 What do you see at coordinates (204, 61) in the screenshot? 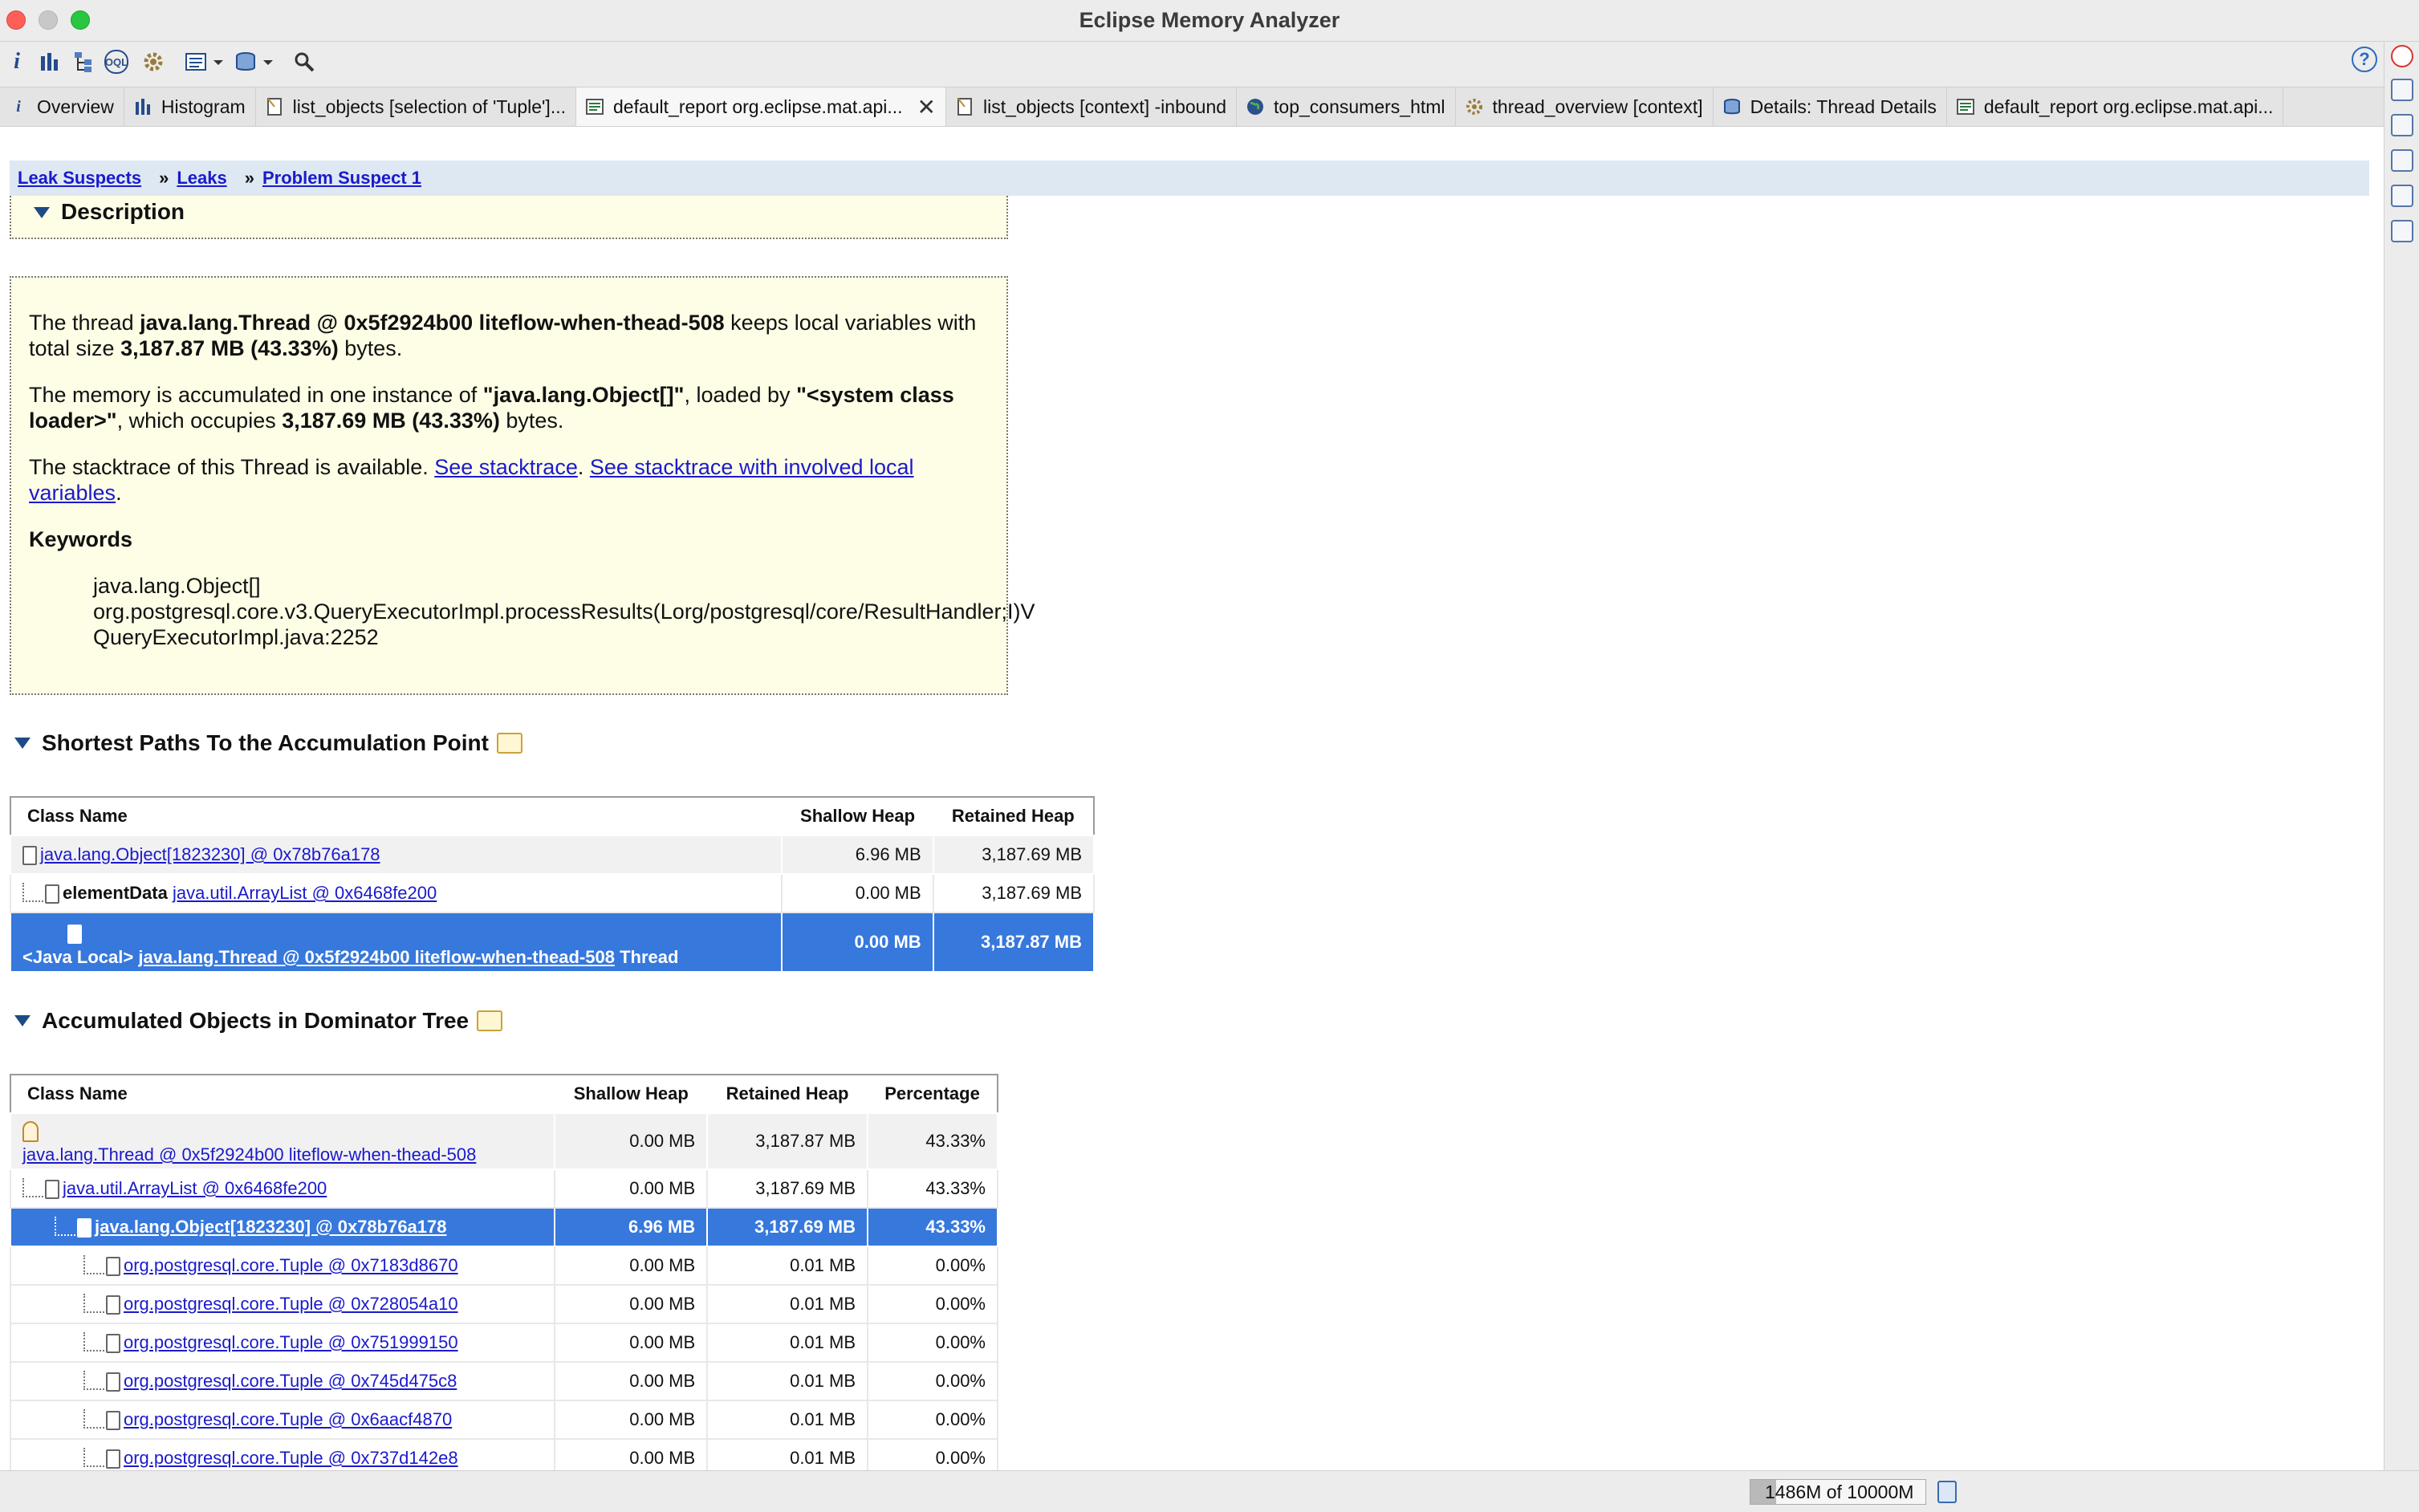
I see `query-browser-icon` at bounding box center [204, 61].